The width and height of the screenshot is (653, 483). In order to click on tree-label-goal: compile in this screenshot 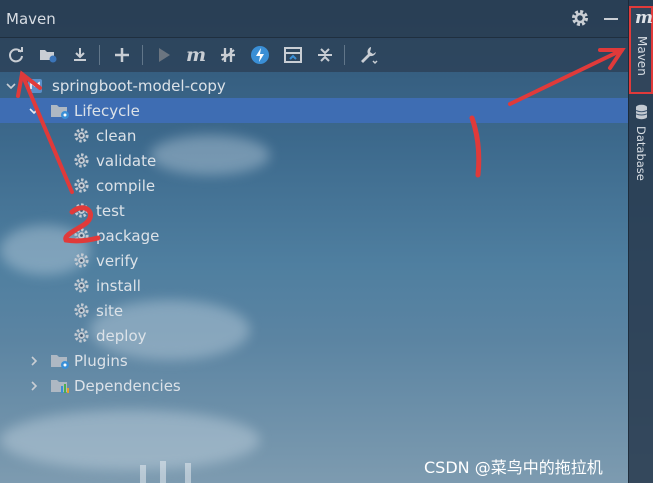, I will do `click(126, 185)`.